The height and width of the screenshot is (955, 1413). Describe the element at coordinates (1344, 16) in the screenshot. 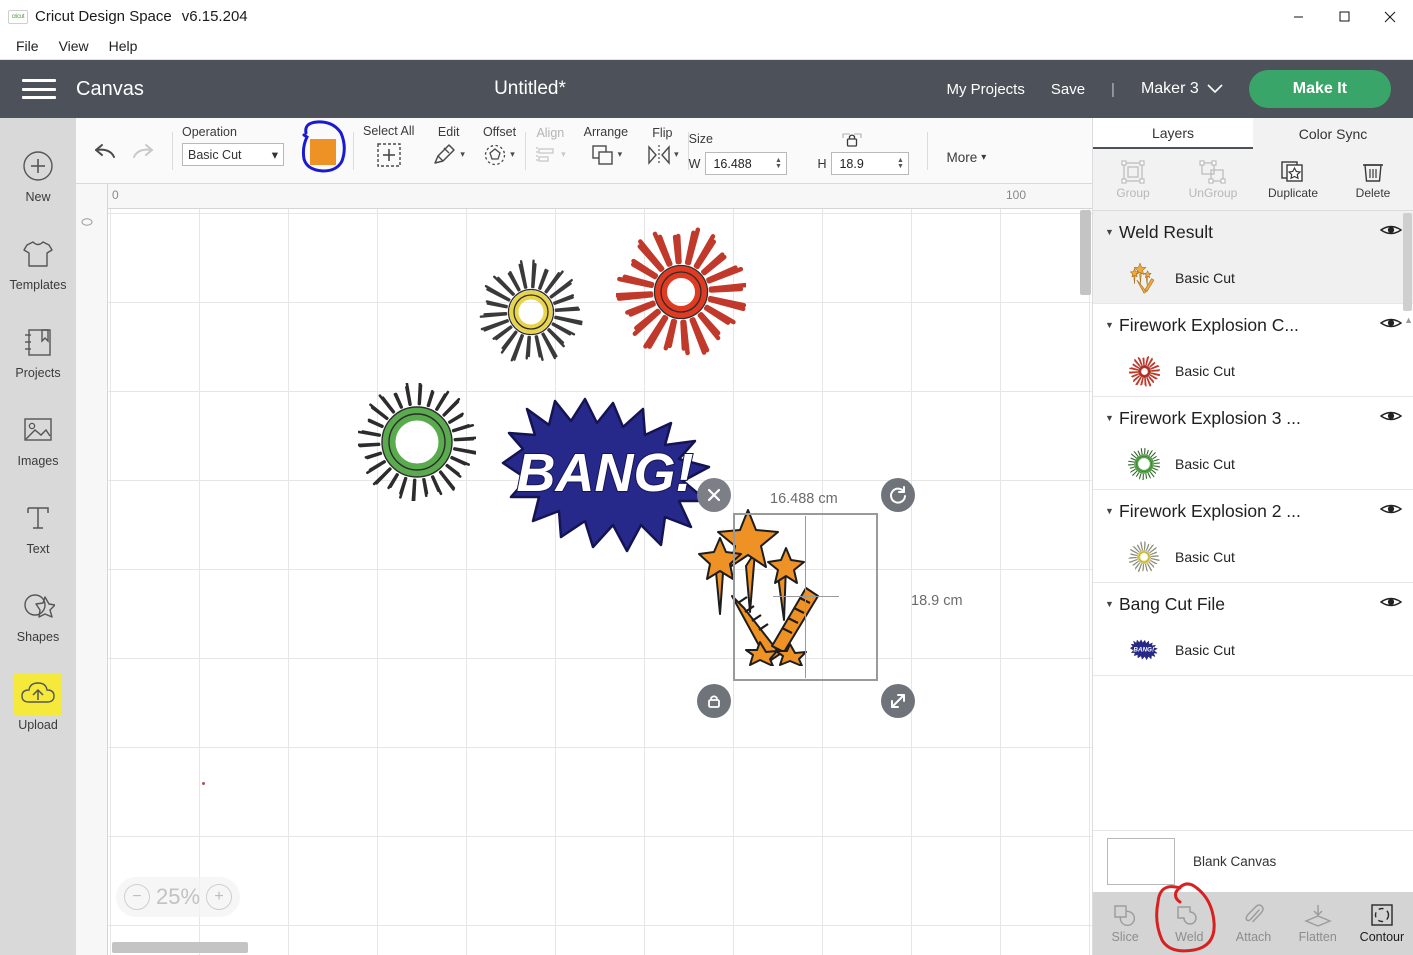

I see `maximize-button` at that location.